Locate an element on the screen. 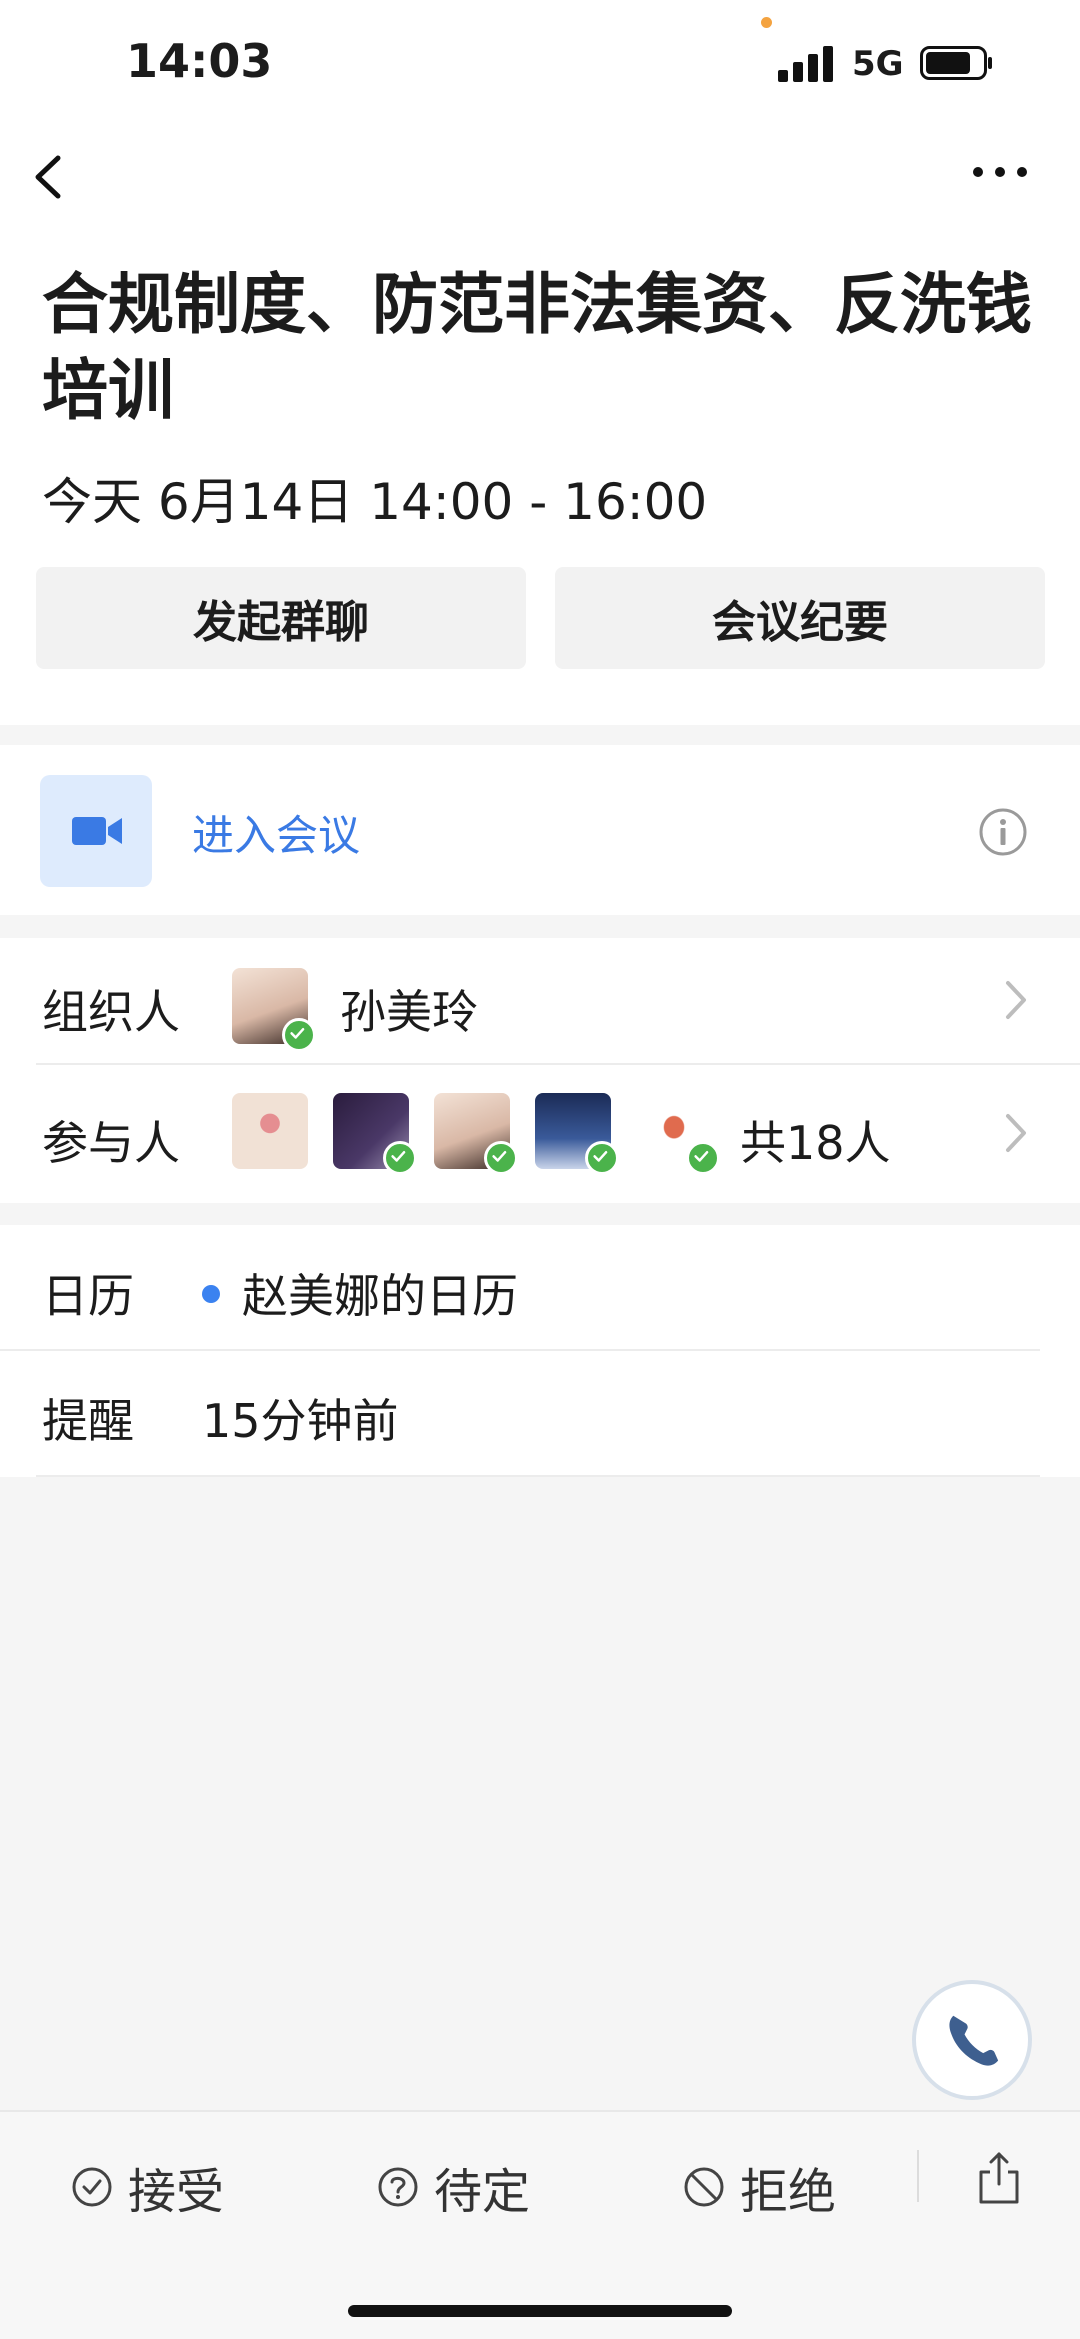 The image size is (1080, 2339). tentative-label: 待定 is located at coordinates (482, 2192).